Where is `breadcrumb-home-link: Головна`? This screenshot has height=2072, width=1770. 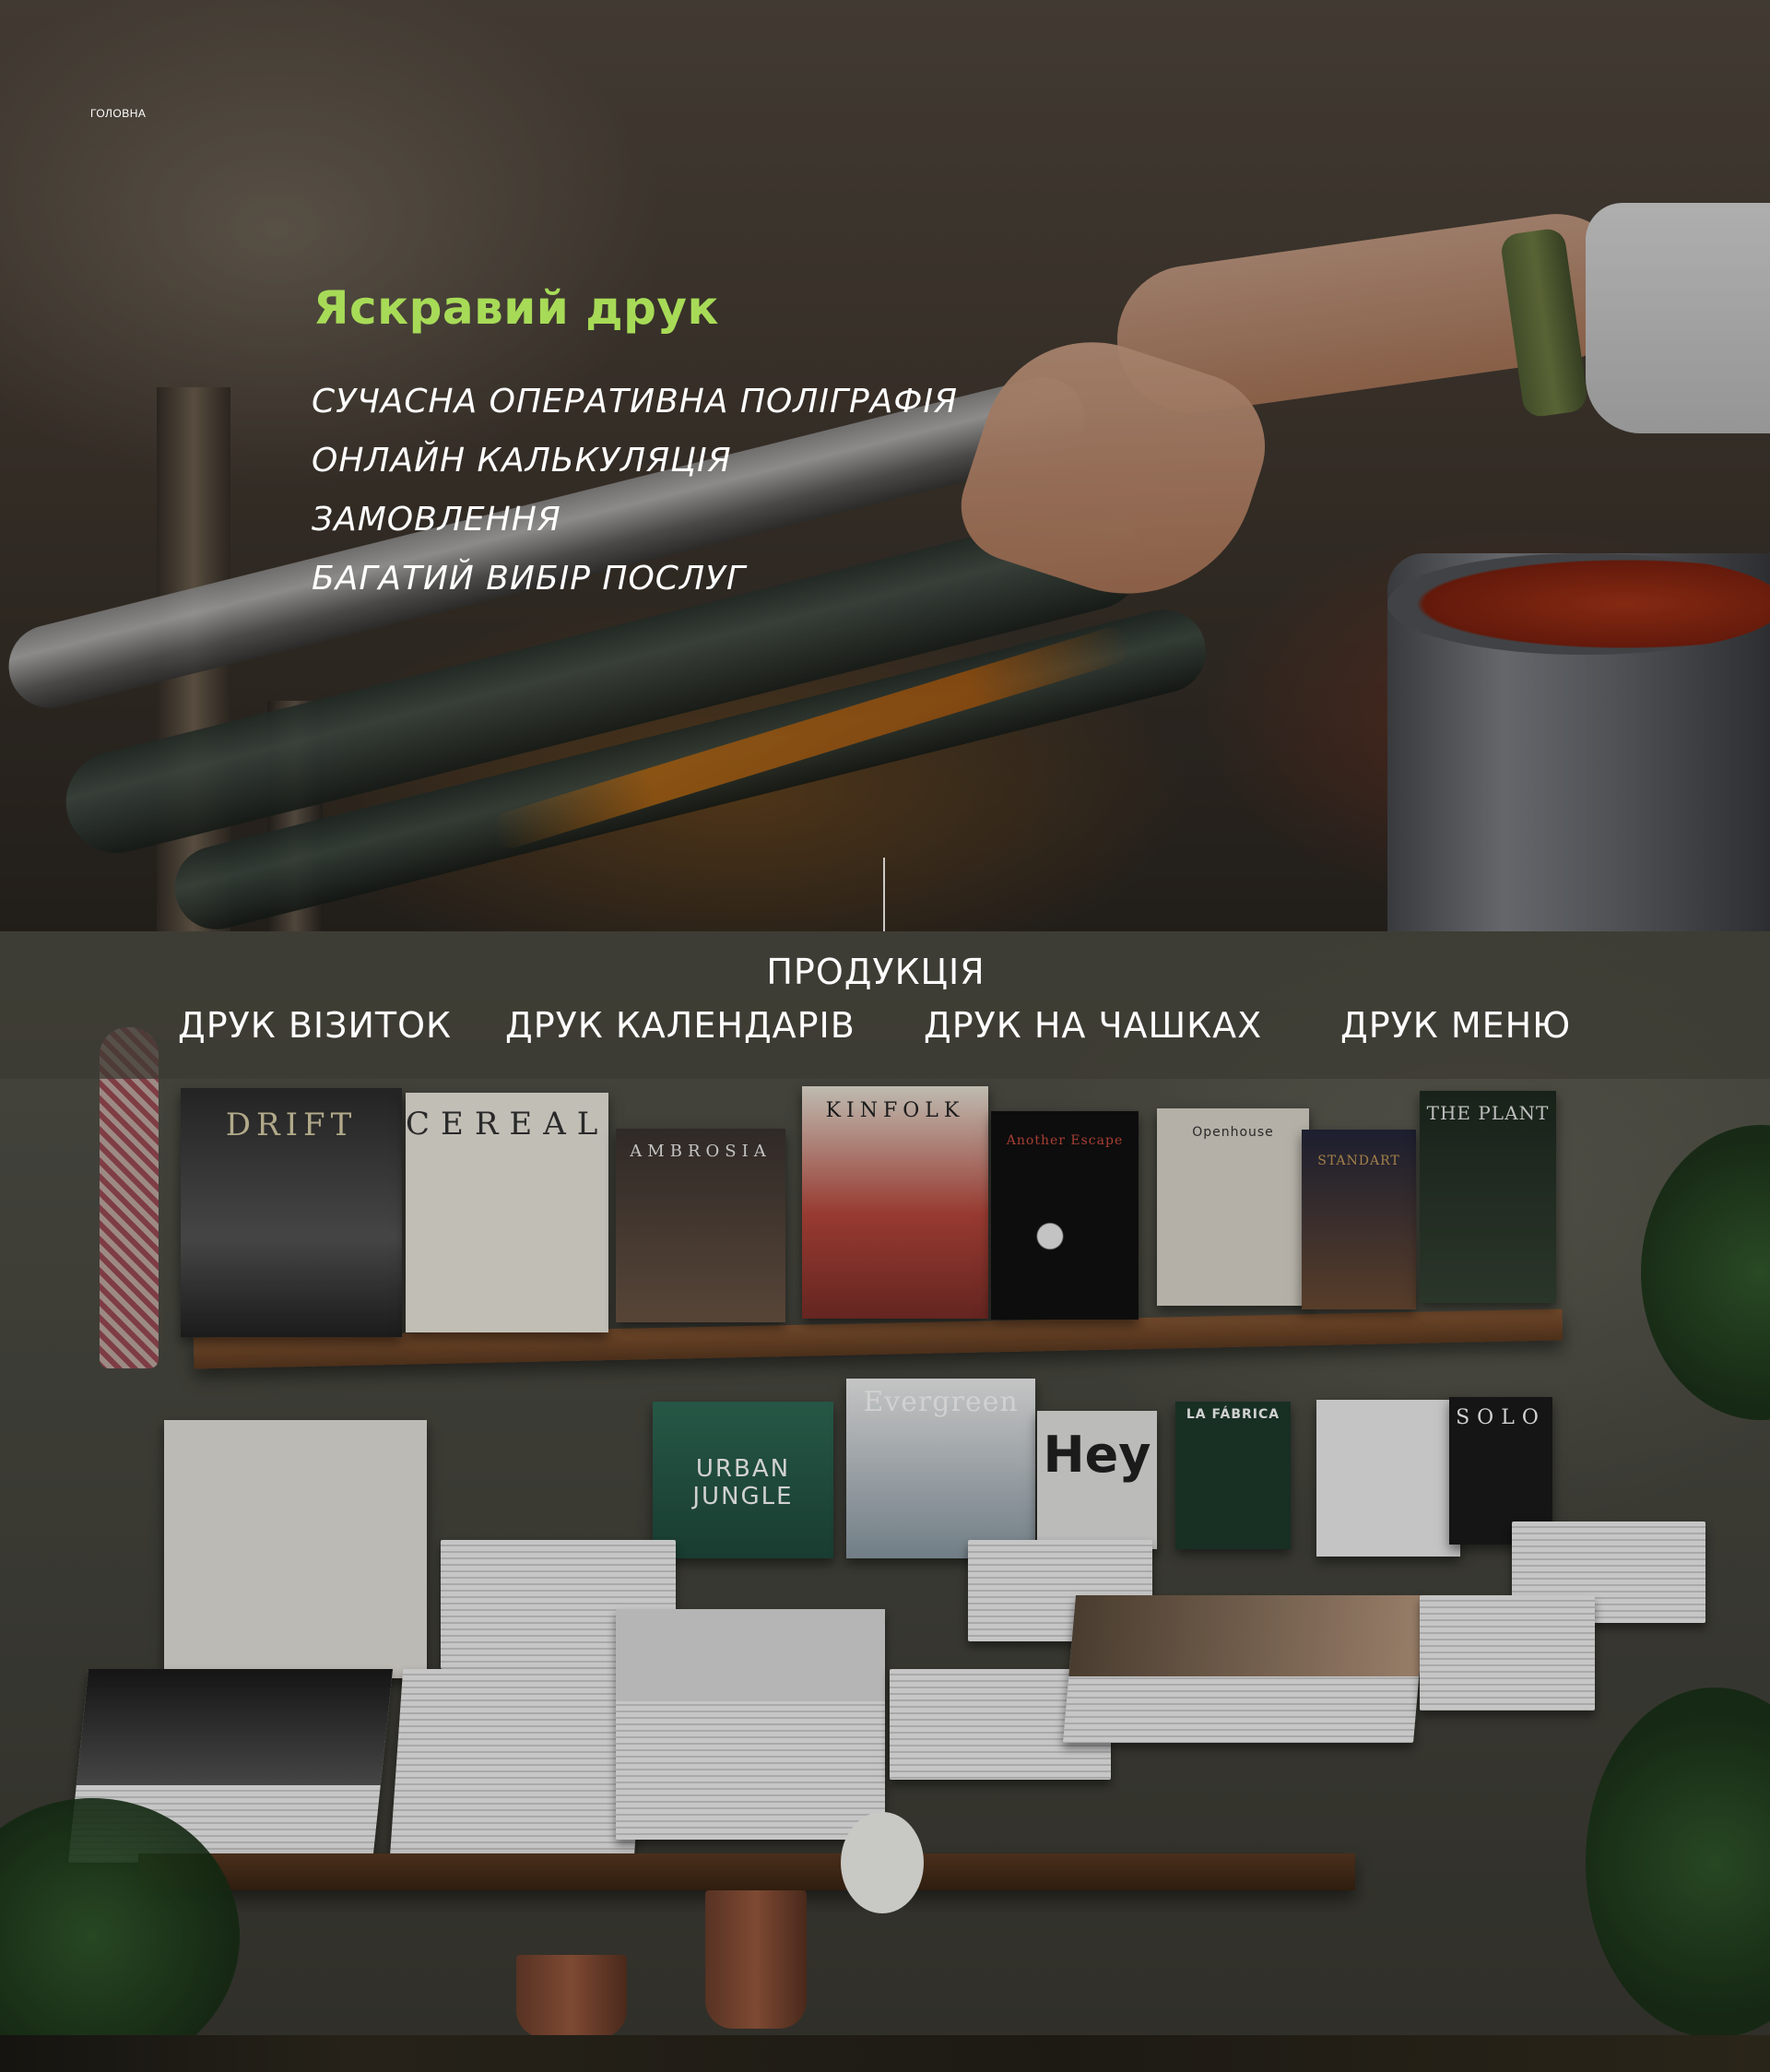 breadcrumb-home-link: Головна is located at coordinates (118, 113).